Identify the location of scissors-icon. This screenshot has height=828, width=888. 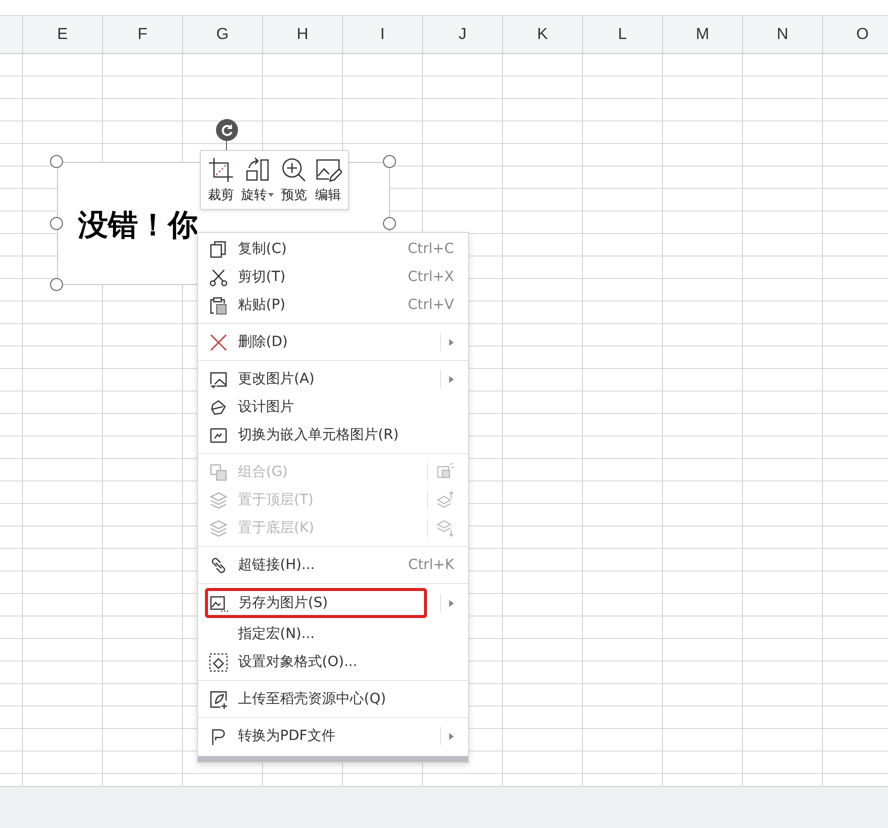
(218, 277).